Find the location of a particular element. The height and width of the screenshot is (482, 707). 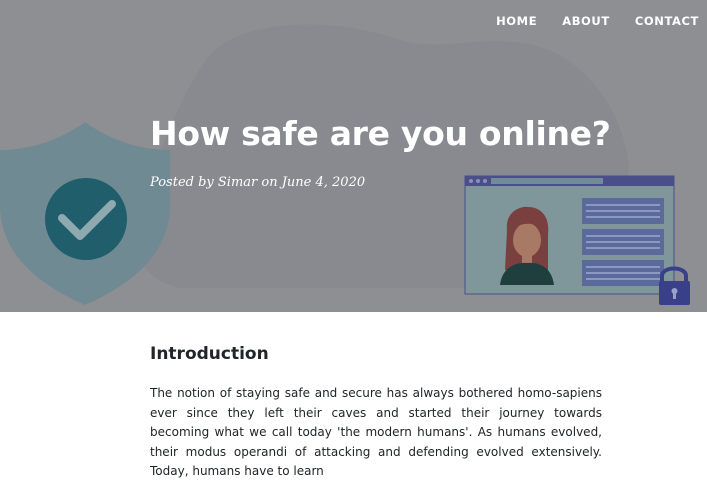

shield-check-icon is located at coordinates (85, 213).